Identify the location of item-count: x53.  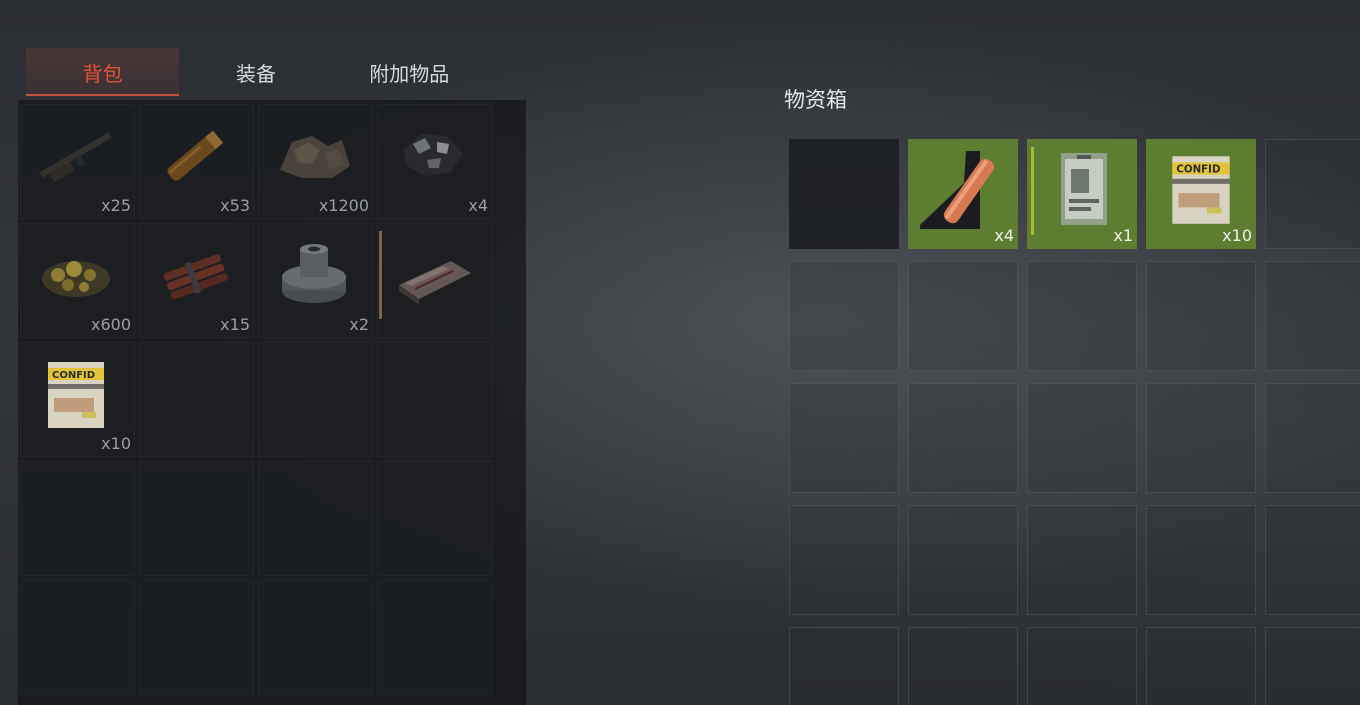
(235, 205).